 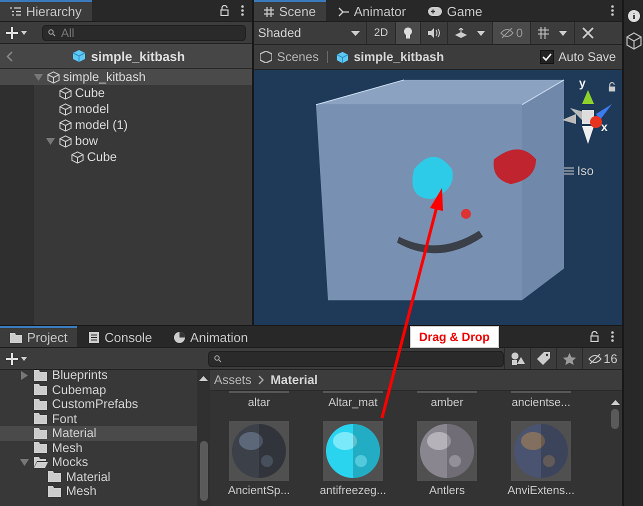 What do you see at coordinates (98, 462) in the screenshot?
I see `folder-item: Mocks` at bounding box center [98, 462].